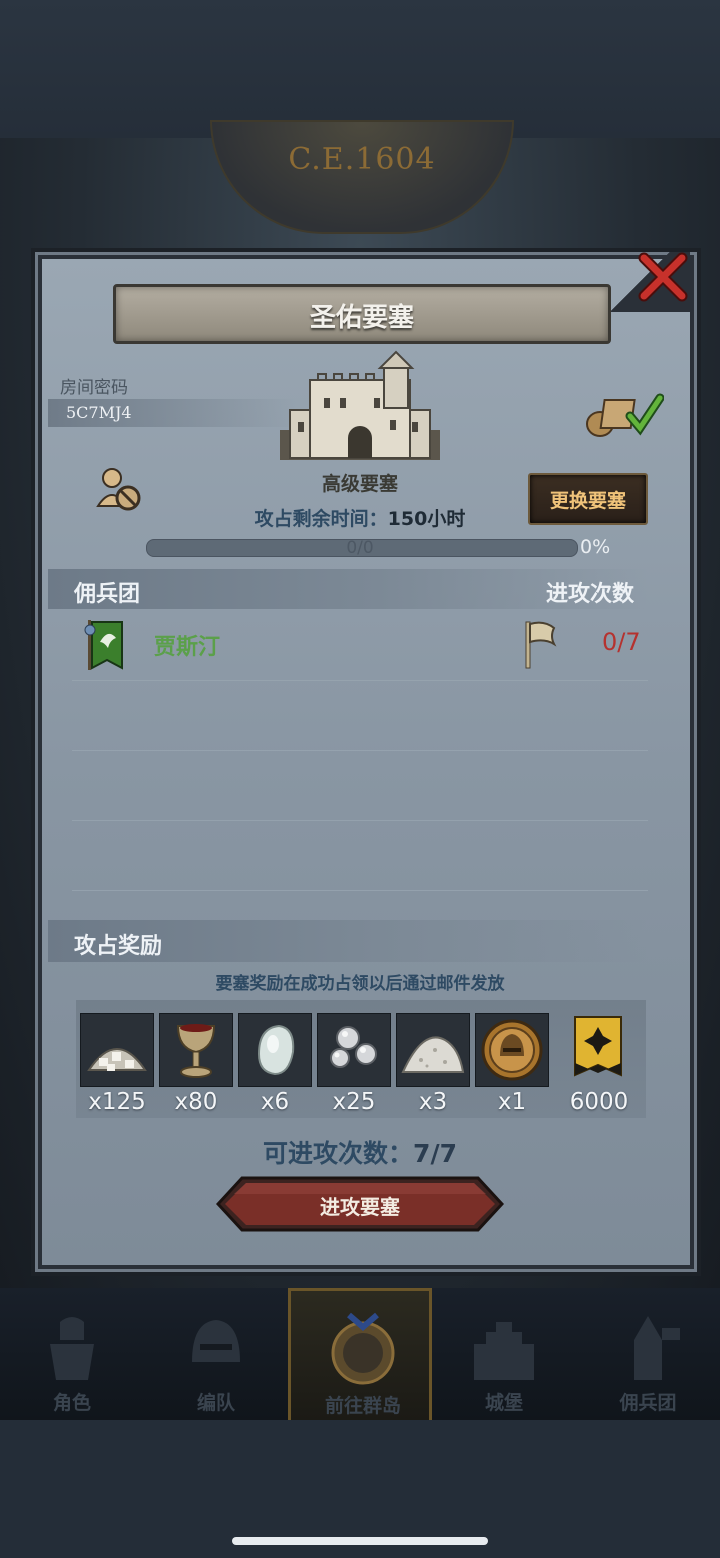 Image resolution: width=720 pixels, height=1558 pixels. I want to click on reward-note: 要塞奖励在成功占领以后通过邮件发放, so click(360, 984).